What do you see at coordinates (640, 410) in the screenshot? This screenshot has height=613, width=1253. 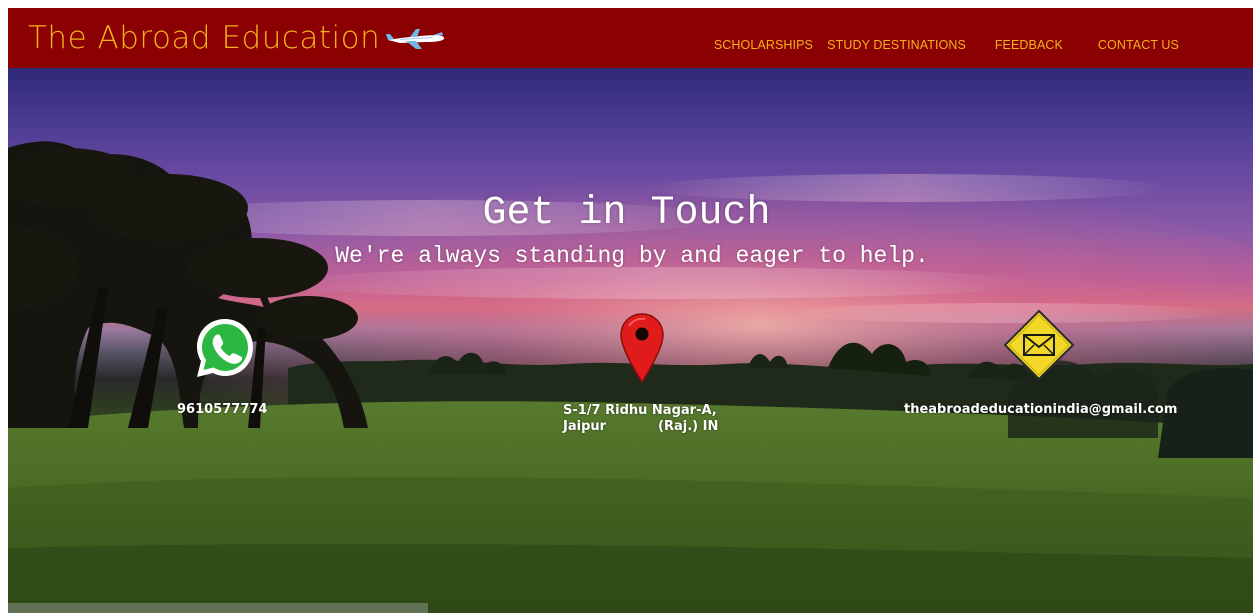 I see `address-line-1: S-1/7 Ridhu Nagar-A,` at bounding box center [640, 410].